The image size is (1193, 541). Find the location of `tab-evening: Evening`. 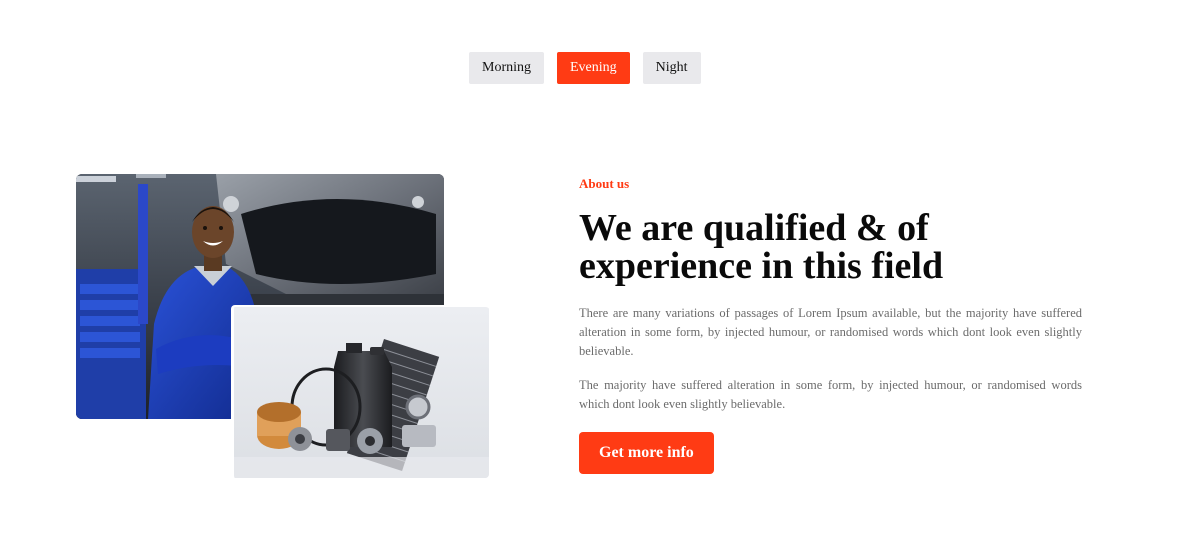

tab-evening: Evening is located at coordinates (593, 68).